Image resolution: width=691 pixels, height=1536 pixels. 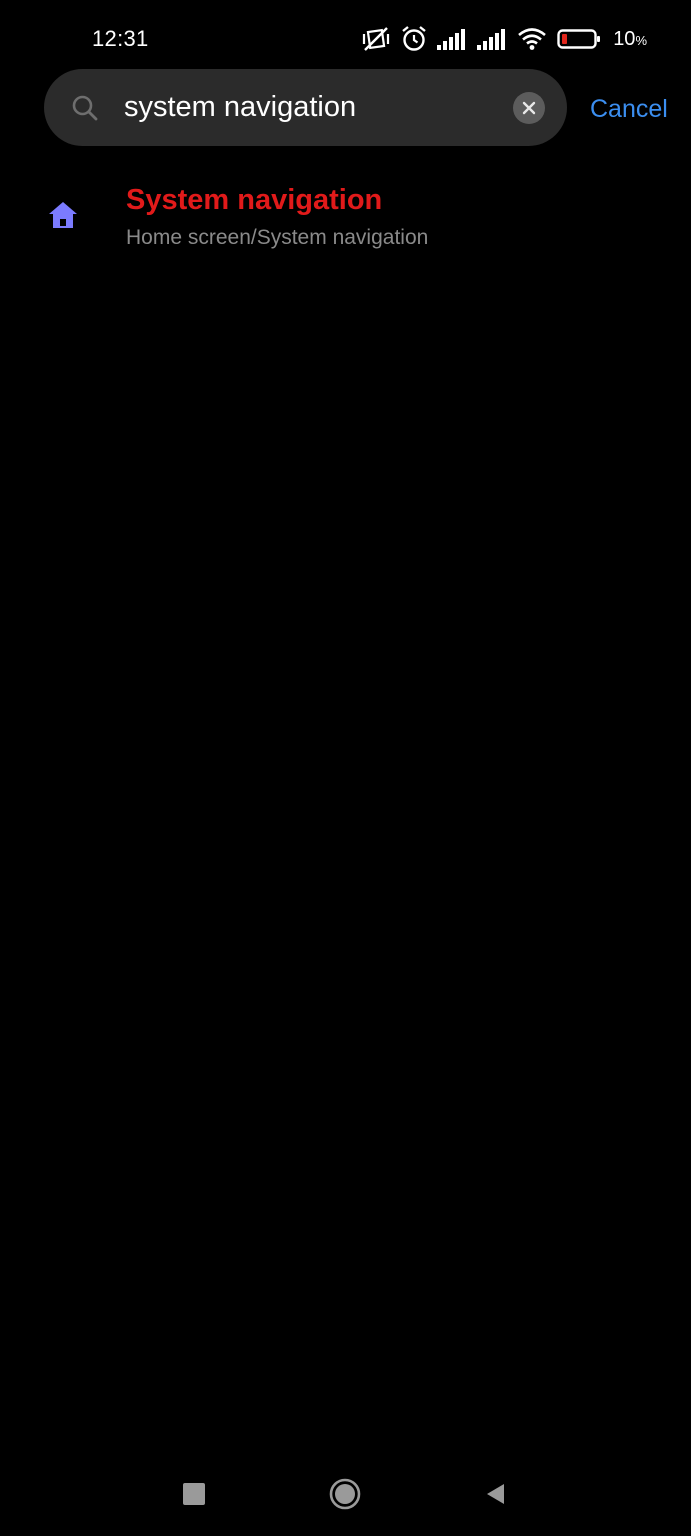 What do you see at coordinates (254, 200) in the screenshot?
I see `result-title: System navigation` at bounding box center [254, 200].